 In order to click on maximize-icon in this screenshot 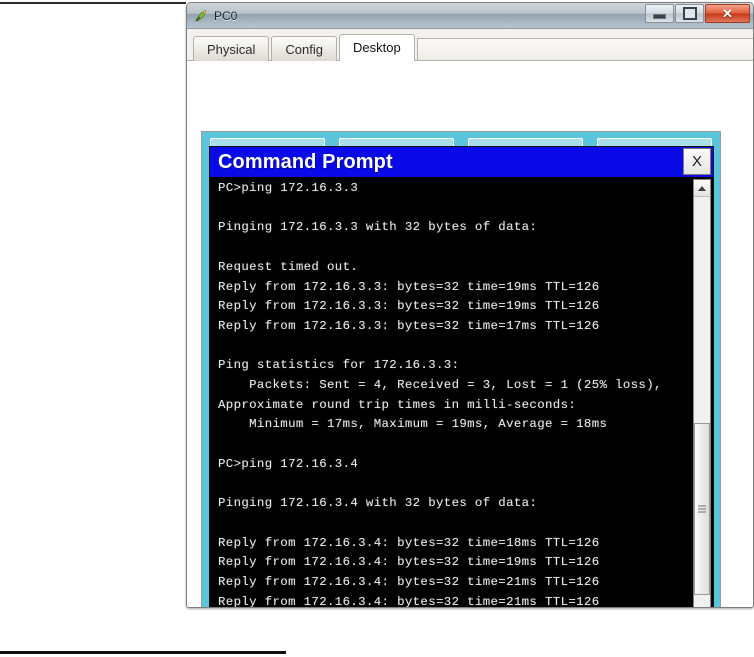, I will do `click(689, 13)`.